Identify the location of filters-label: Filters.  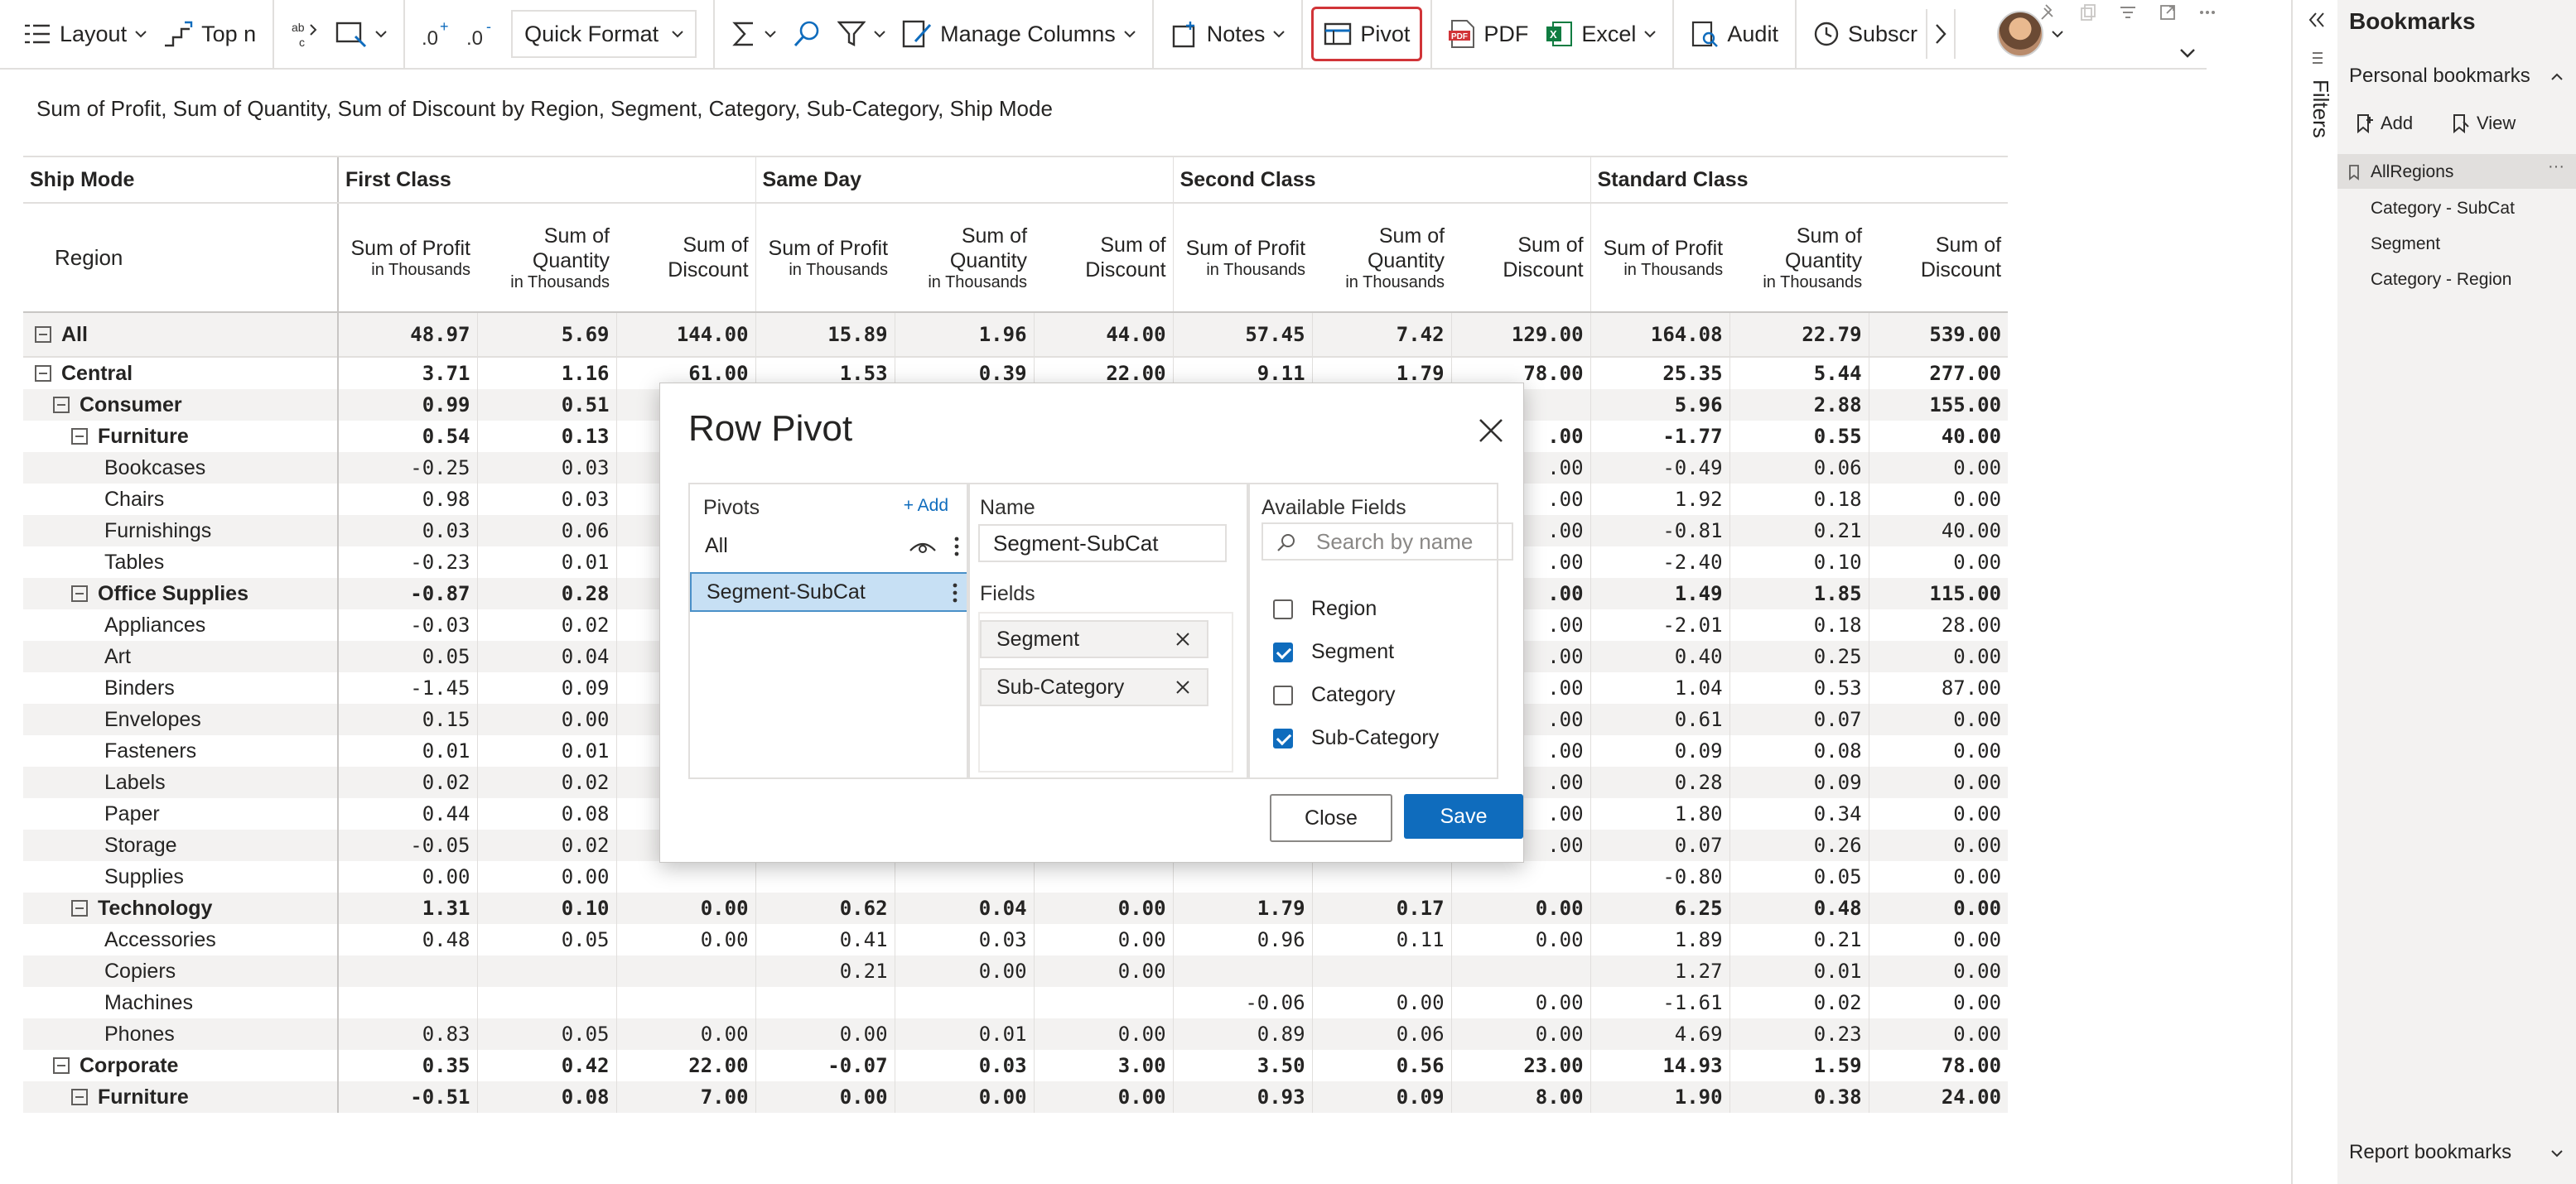
(2320, 108).